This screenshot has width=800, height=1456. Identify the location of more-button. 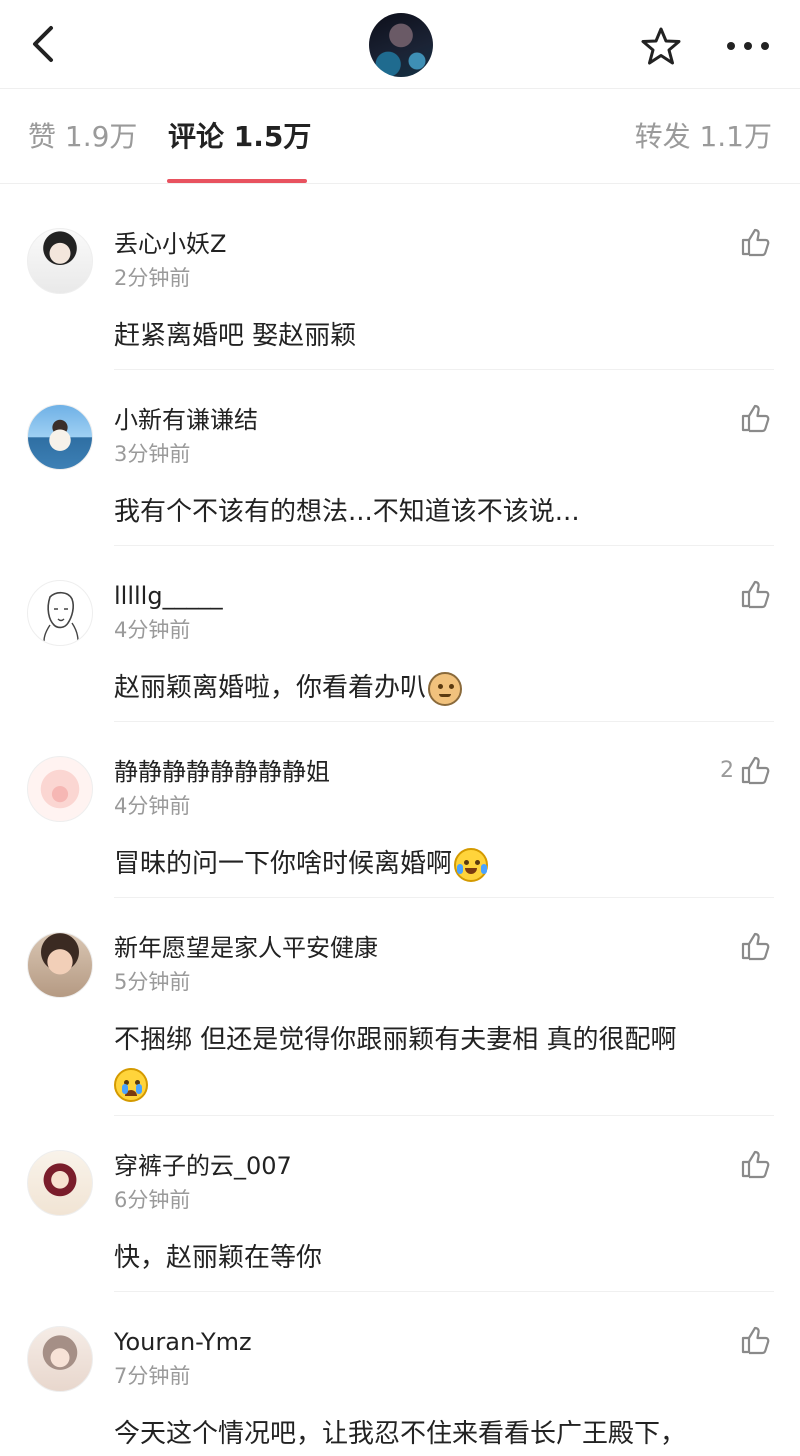
(748, 46).